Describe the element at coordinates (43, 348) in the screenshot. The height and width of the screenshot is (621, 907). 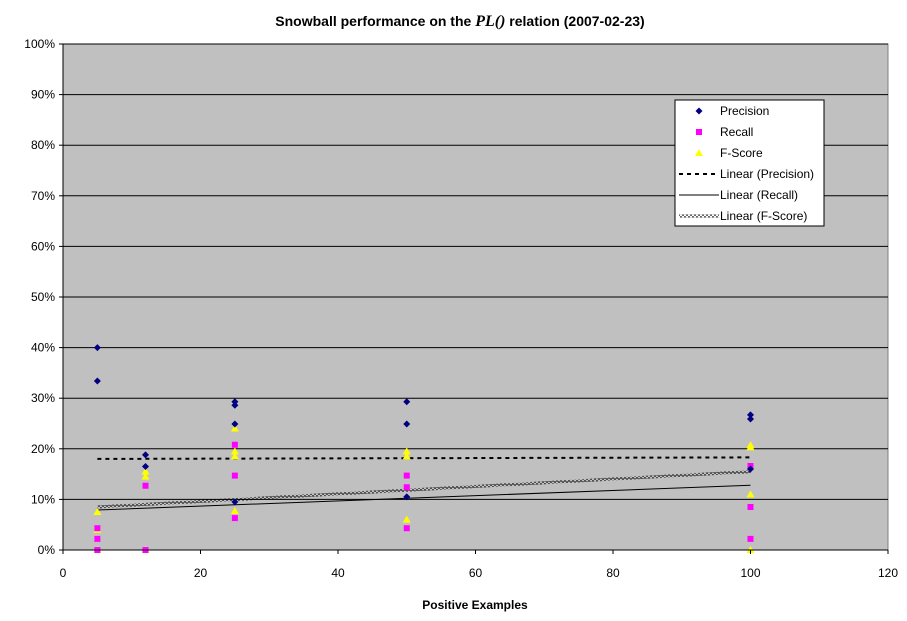
I see `y-tick-label: 40%` at that location.